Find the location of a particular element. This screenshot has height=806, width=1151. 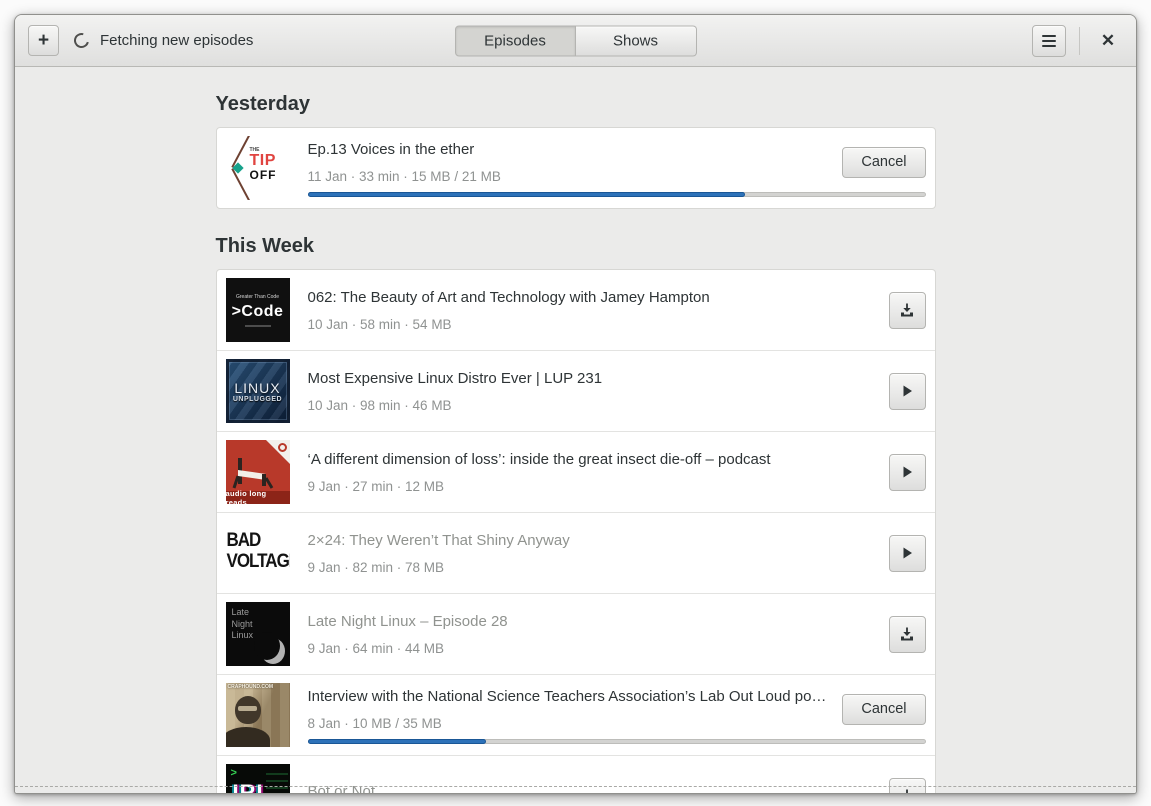

episode-title: Ep.13 Voices in the ether is located at coordinates (391, 149).